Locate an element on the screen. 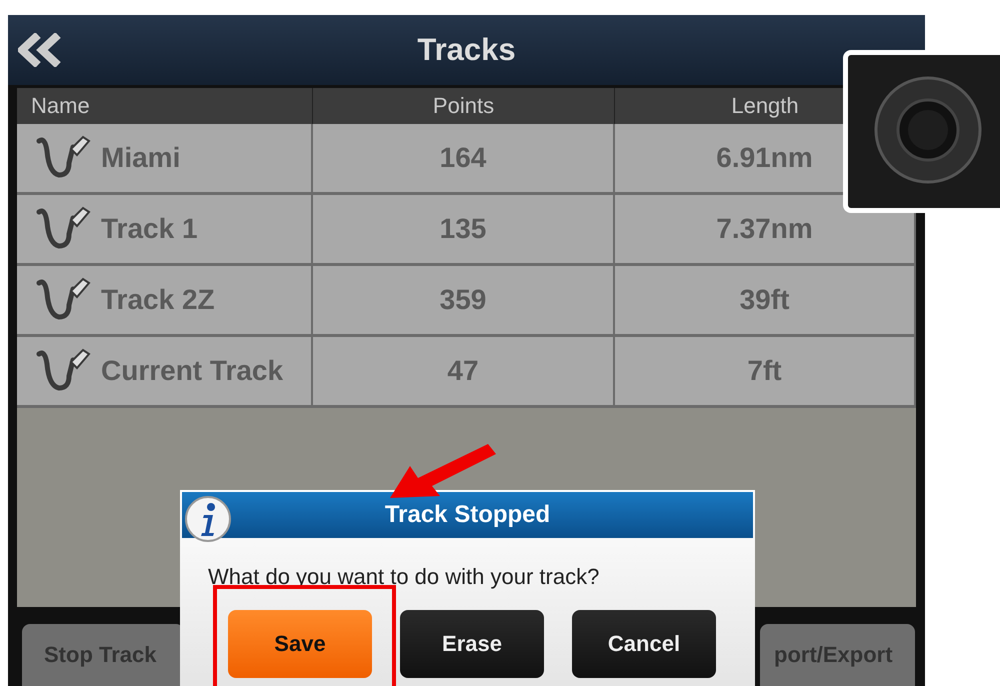  info-icon is located at coordinates (208, 519).